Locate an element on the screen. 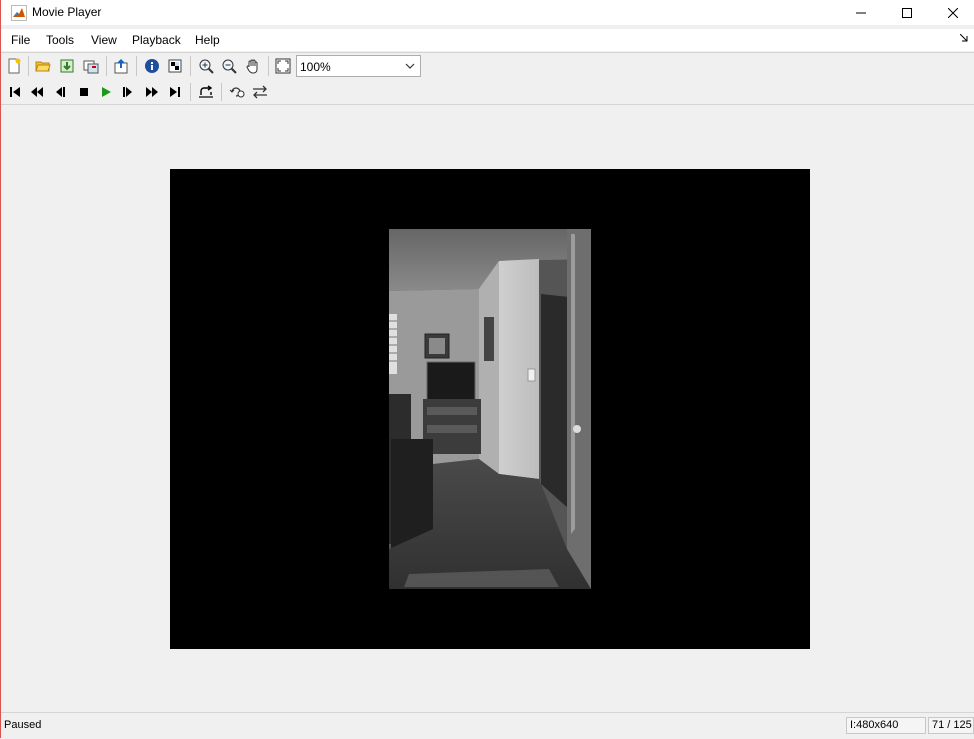  title-bar: Movie Player is located at coordinates (487, 12).